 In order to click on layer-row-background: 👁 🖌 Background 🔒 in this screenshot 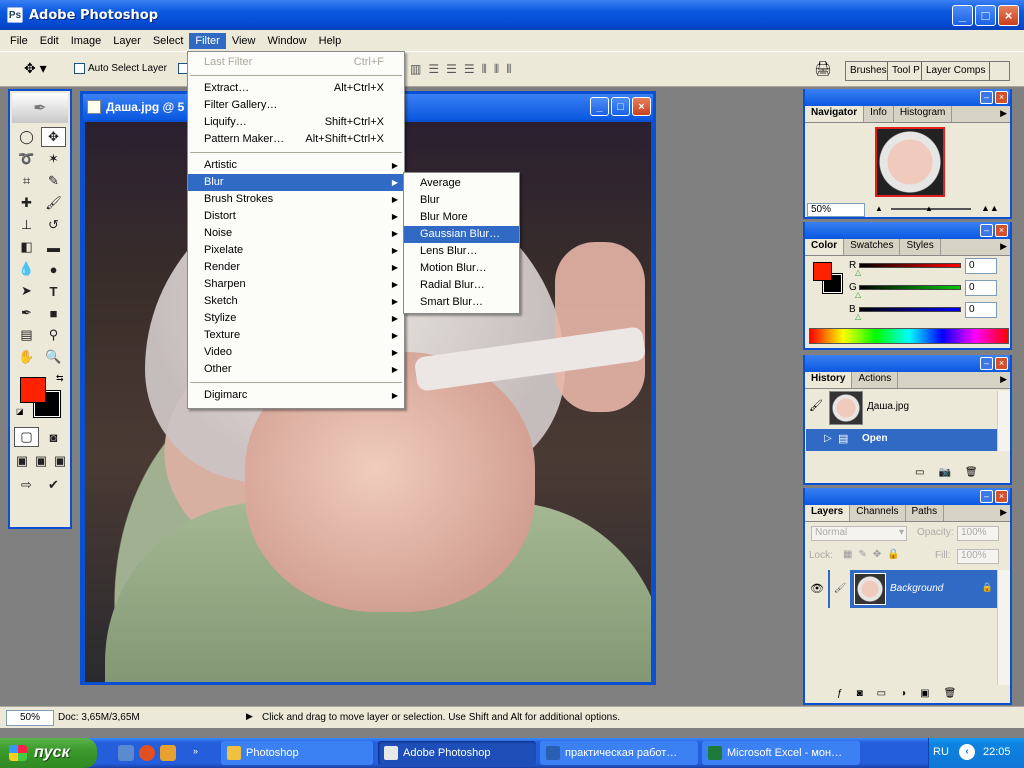, I will do `click(901, 589)`.